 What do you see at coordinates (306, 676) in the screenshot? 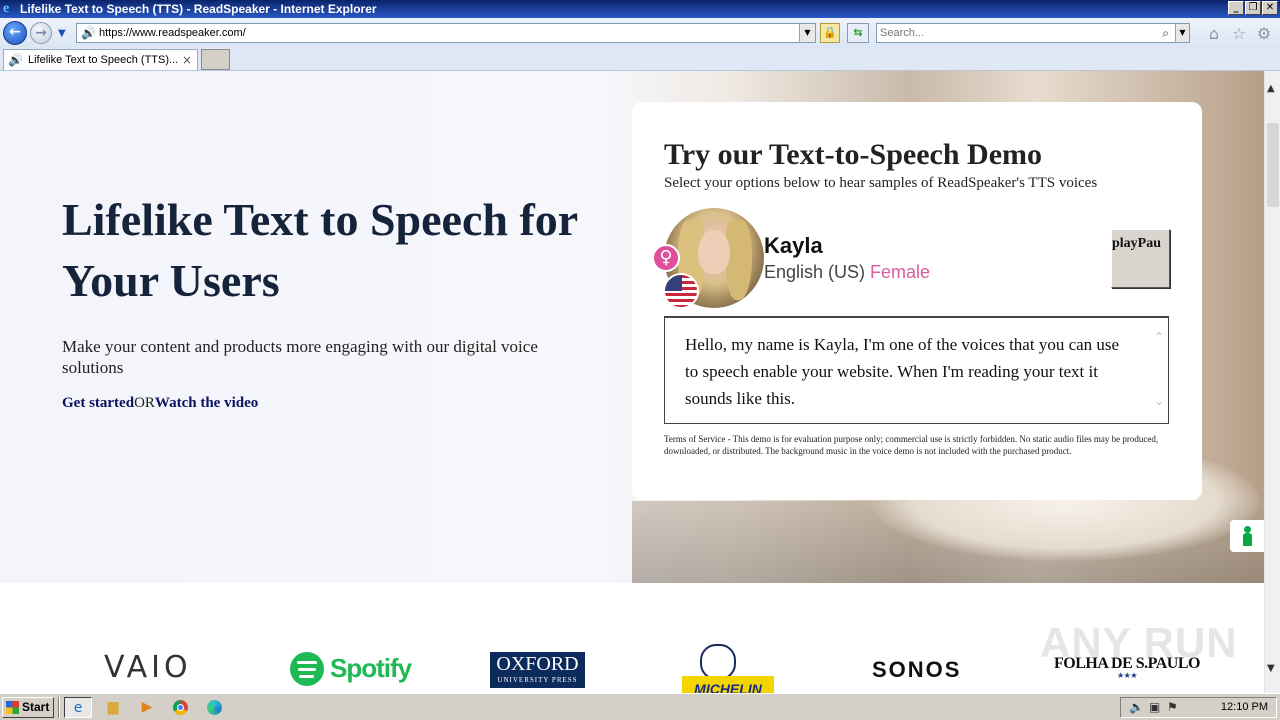
I see `spotify-wave-bottom` at bounding box center [306, 676].